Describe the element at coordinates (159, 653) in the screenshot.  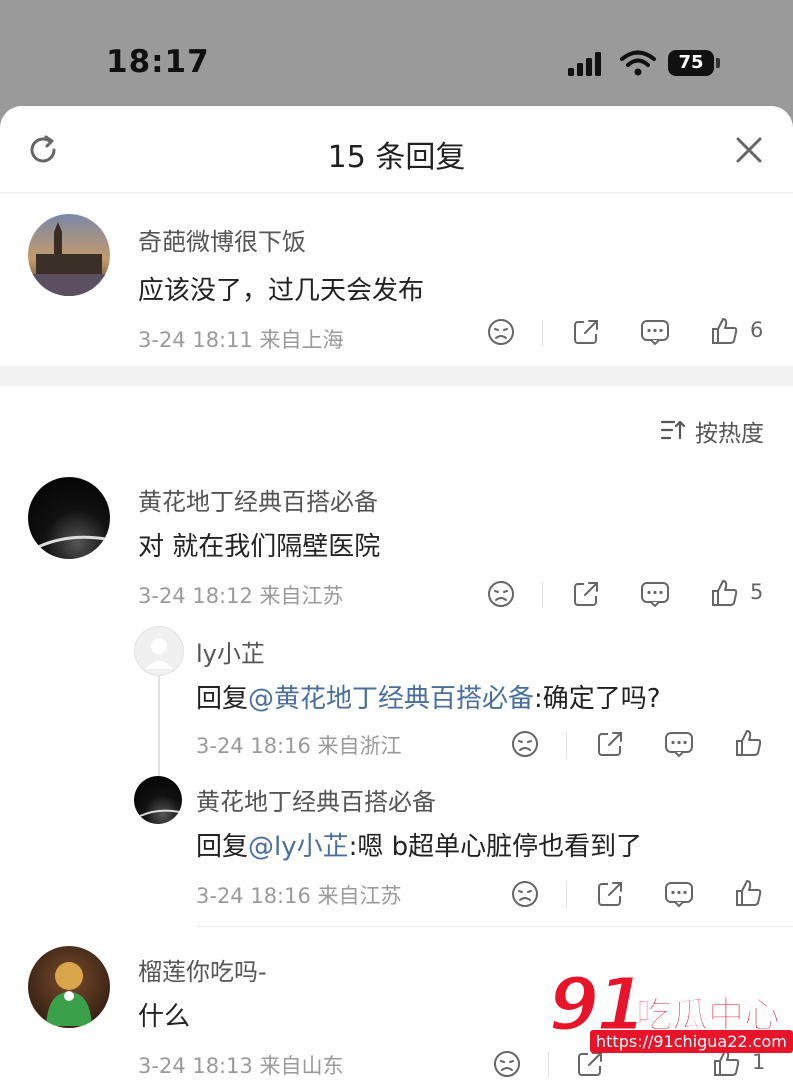
I see `default-avatar-icon` at that location.